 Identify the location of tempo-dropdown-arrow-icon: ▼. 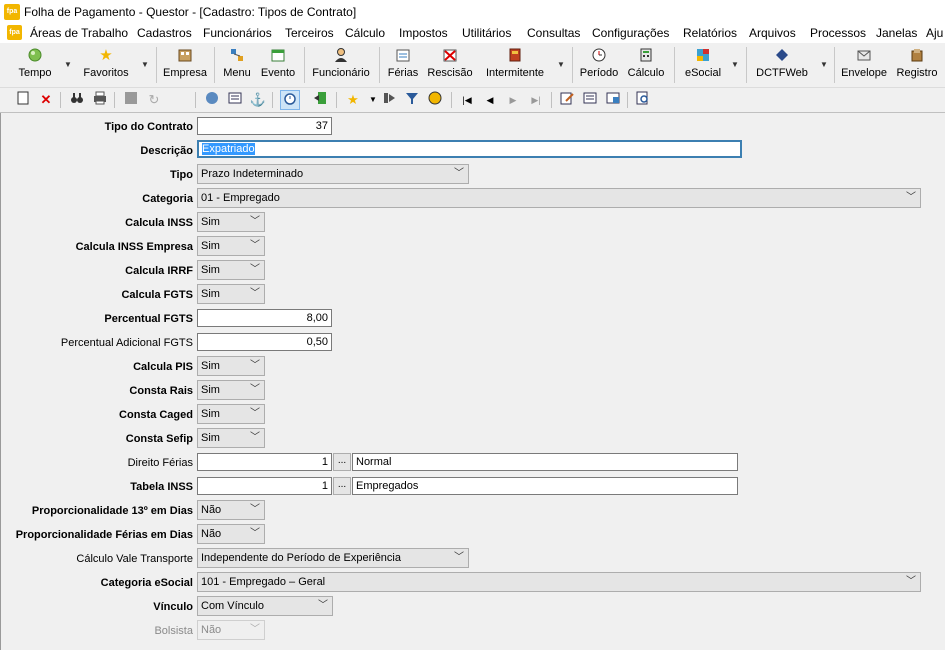
(68, 64).